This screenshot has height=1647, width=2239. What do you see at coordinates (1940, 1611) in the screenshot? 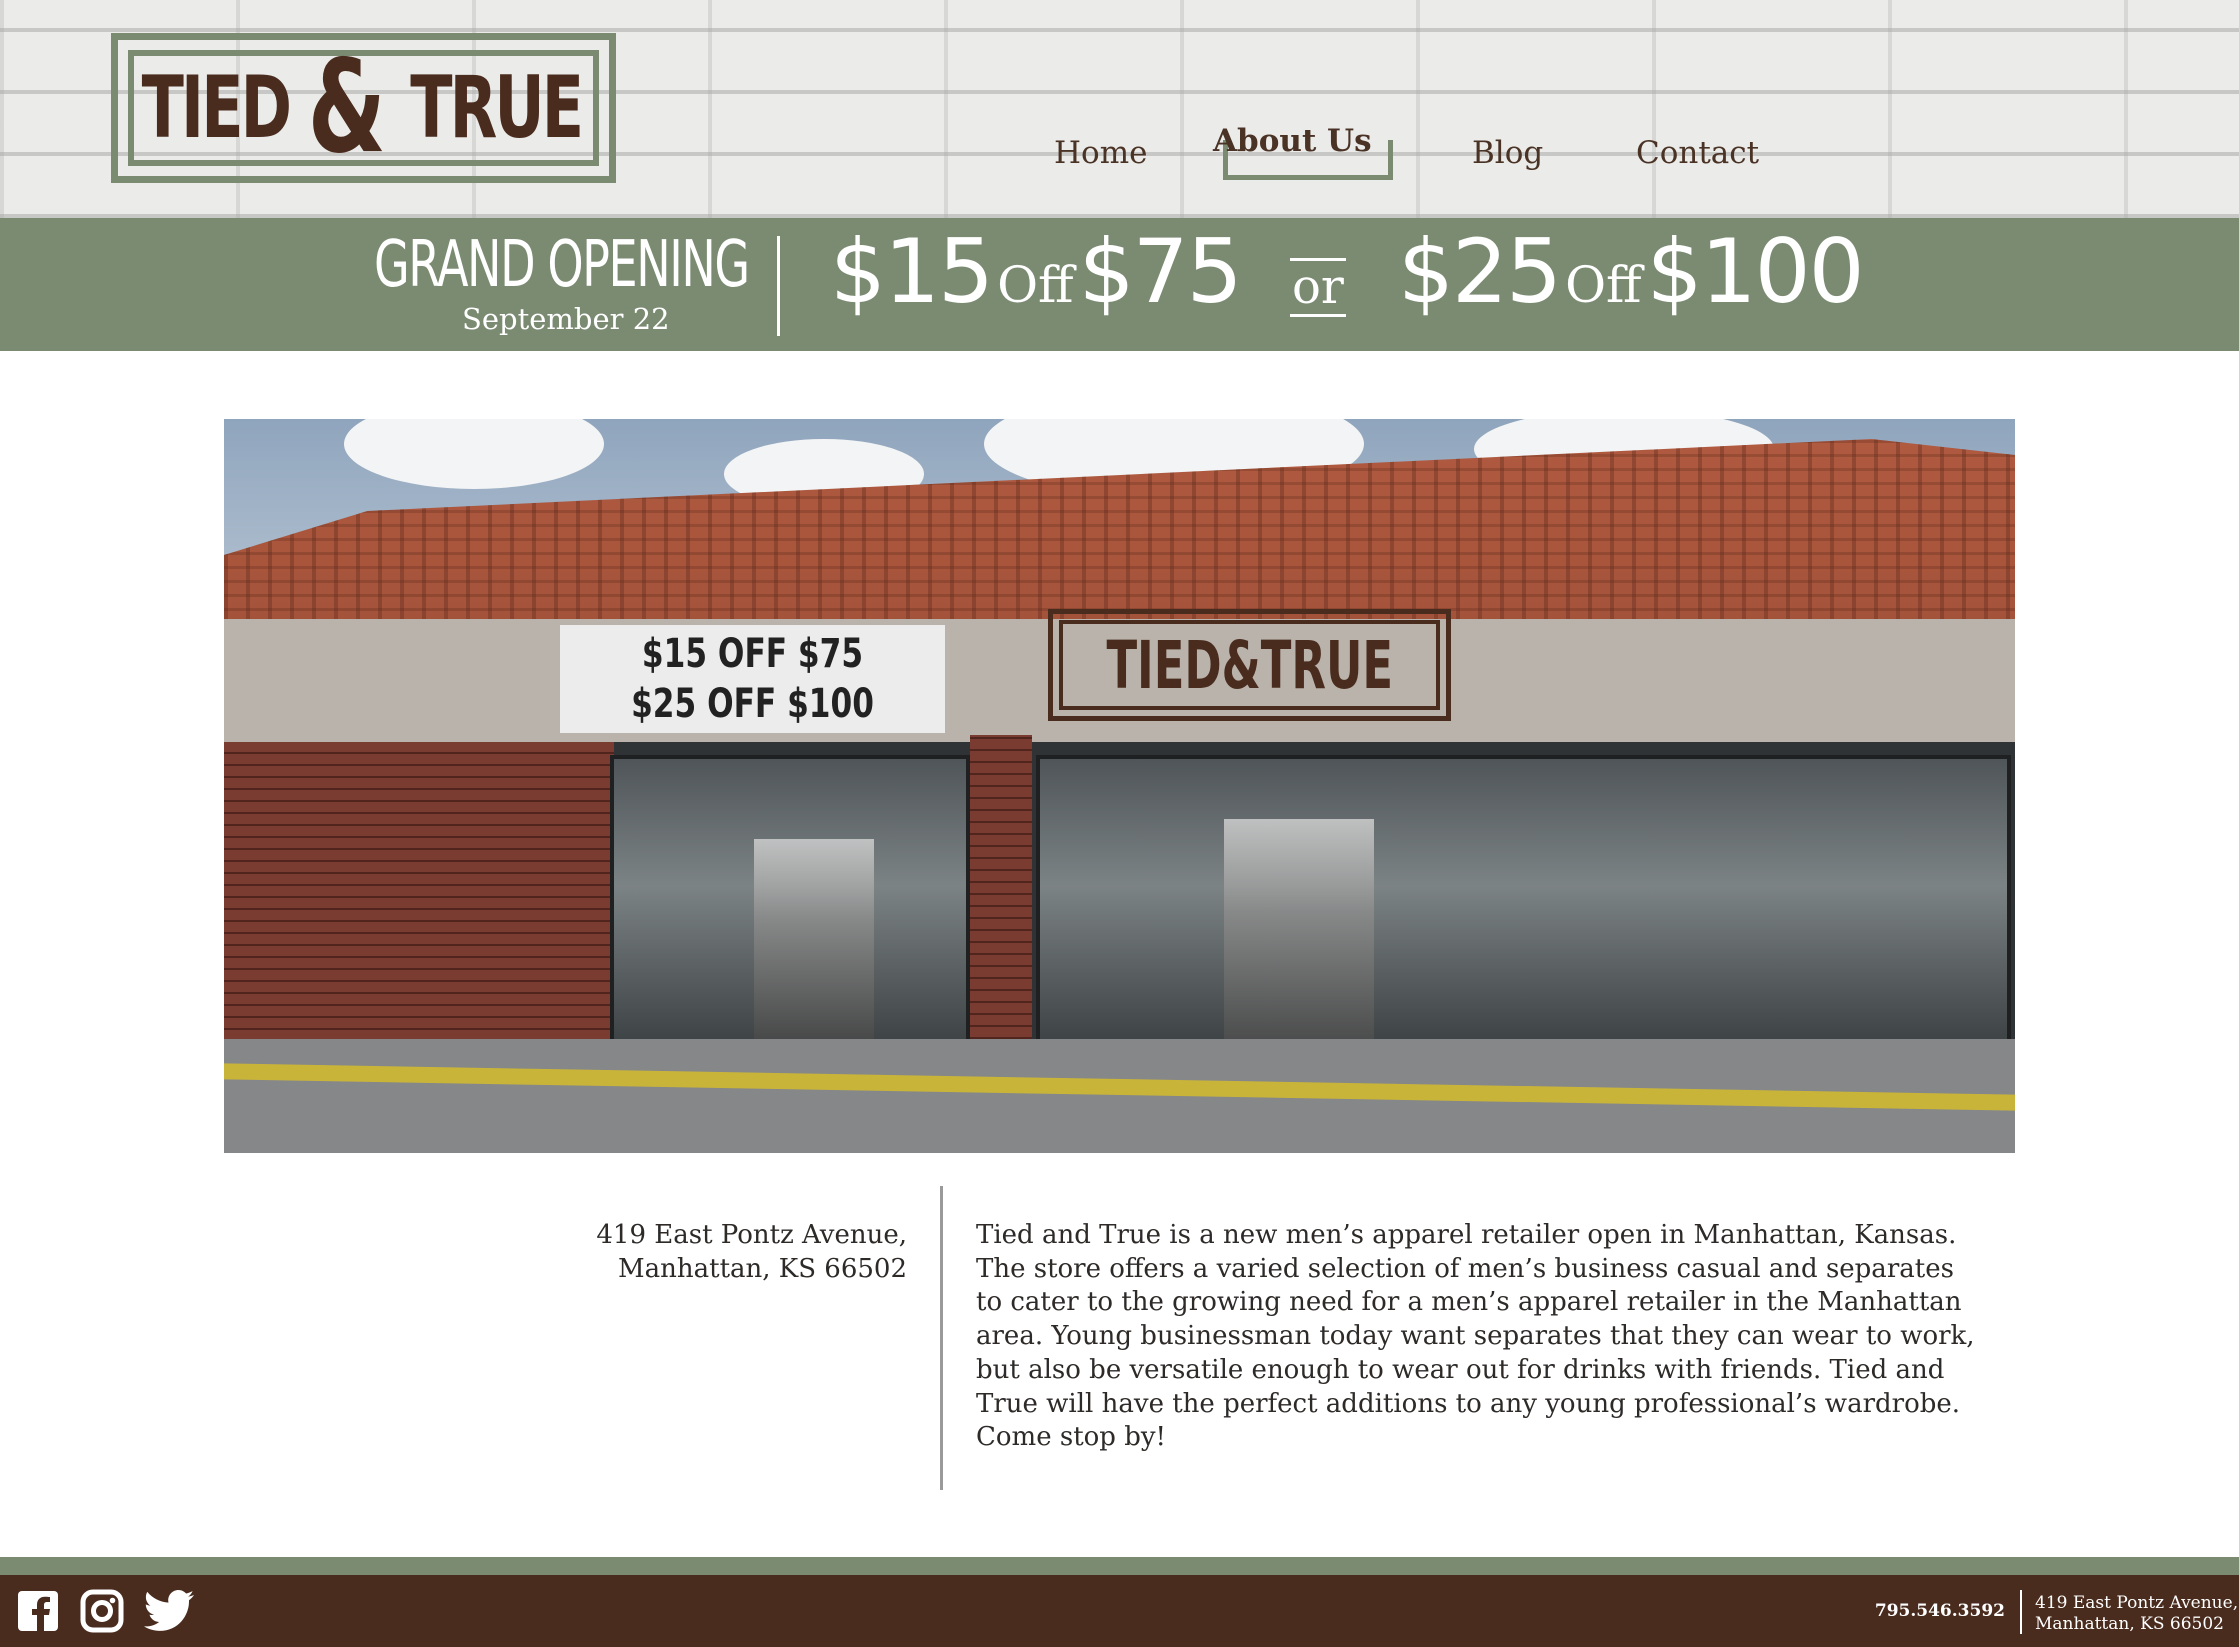
I see `footer-phone: 795.546.3592` at bounding box center [1940, 1611].